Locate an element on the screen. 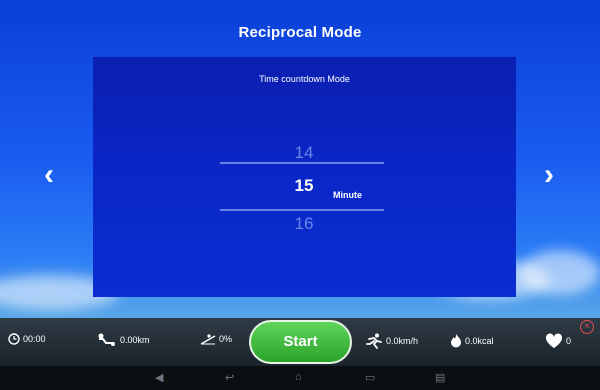  time-value: 00:00 is located at coordinates (34, 339).